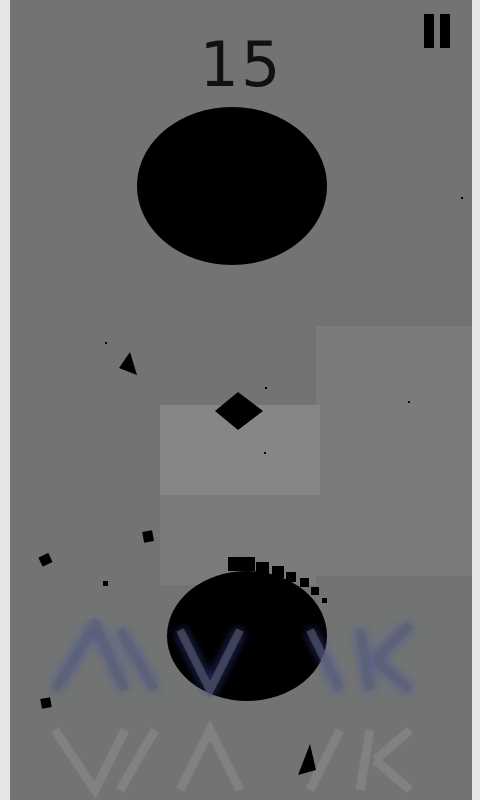 The image size is (480, 800). What do you see at coordinates (476, 400) in the screenshot?
I see `right-border` at bounding box center [476, 400].